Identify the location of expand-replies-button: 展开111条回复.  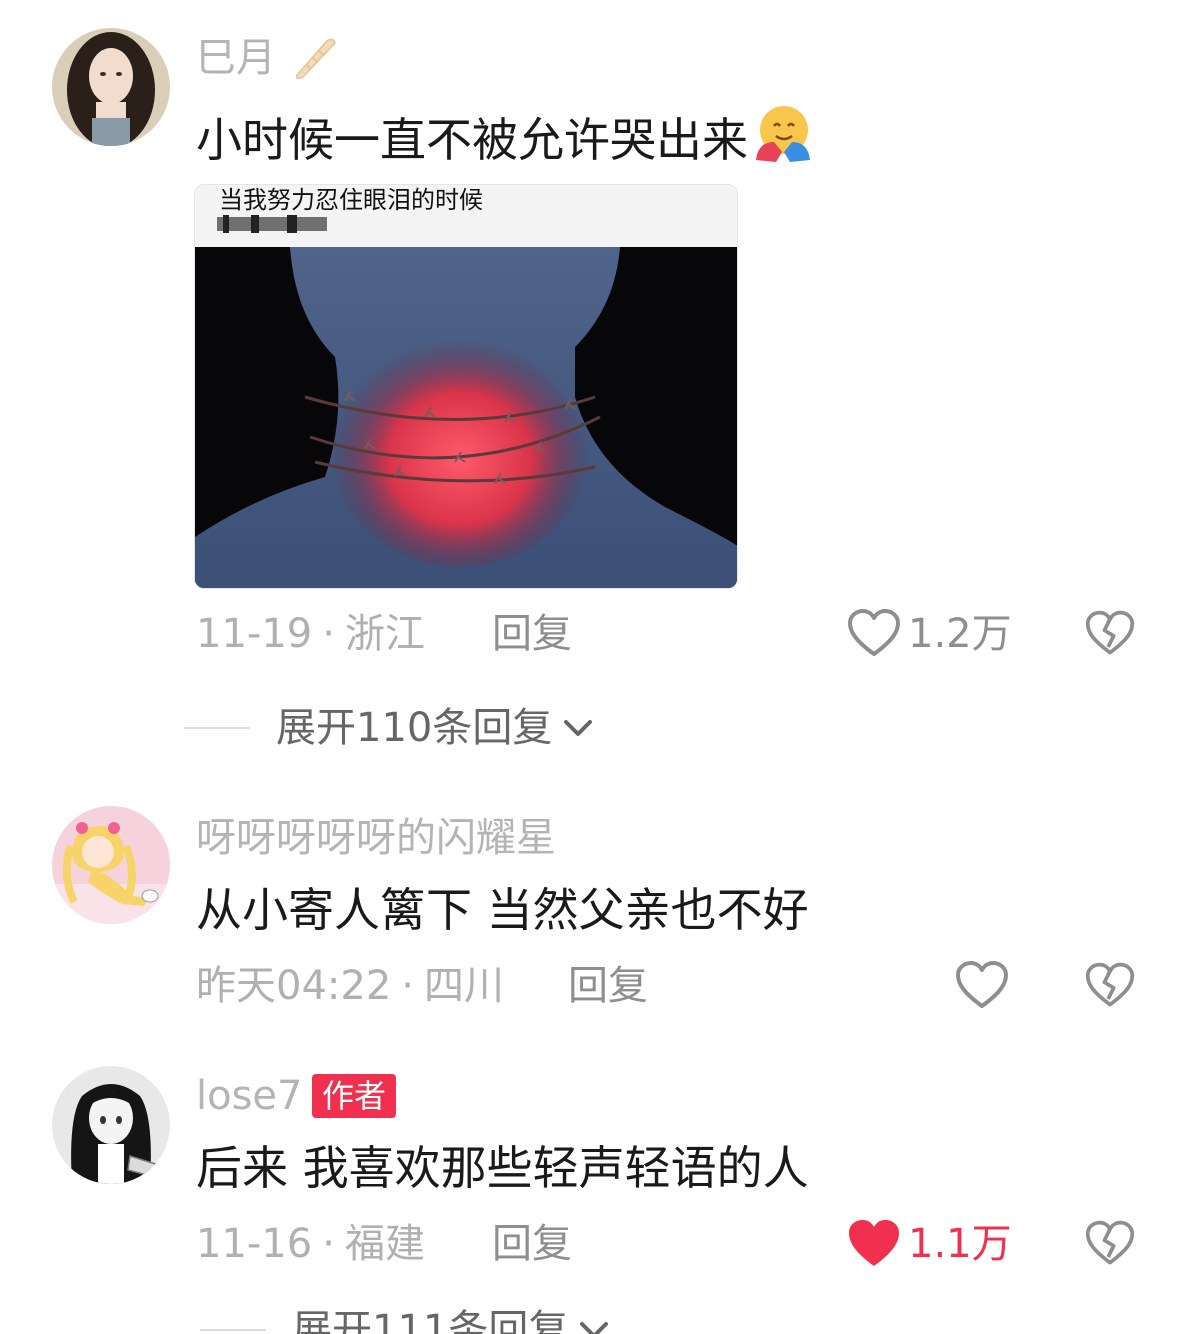
(406, 1319).